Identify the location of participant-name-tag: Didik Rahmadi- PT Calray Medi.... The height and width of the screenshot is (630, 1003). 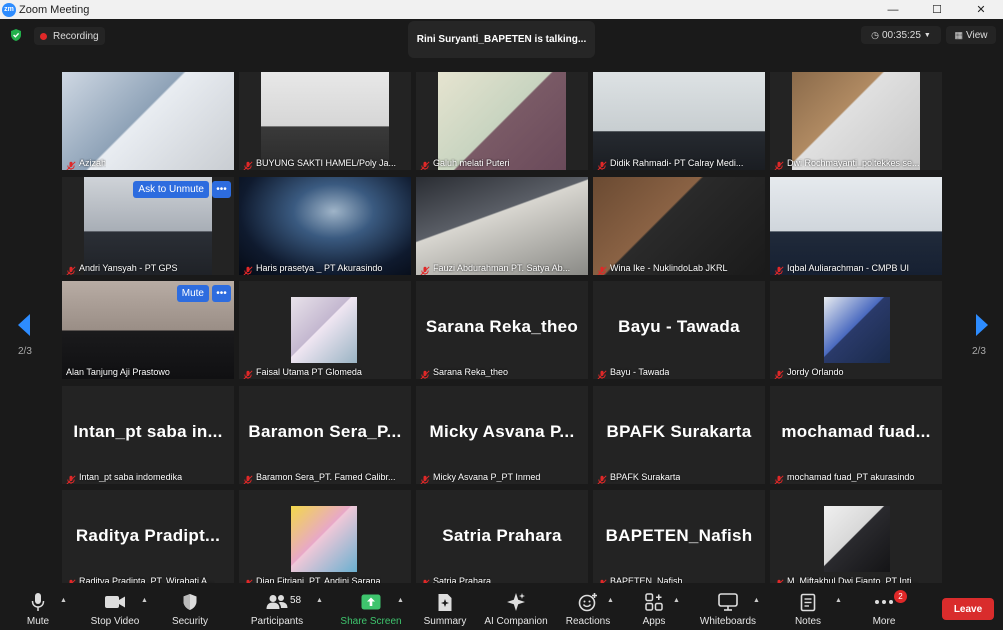
(670, 163).